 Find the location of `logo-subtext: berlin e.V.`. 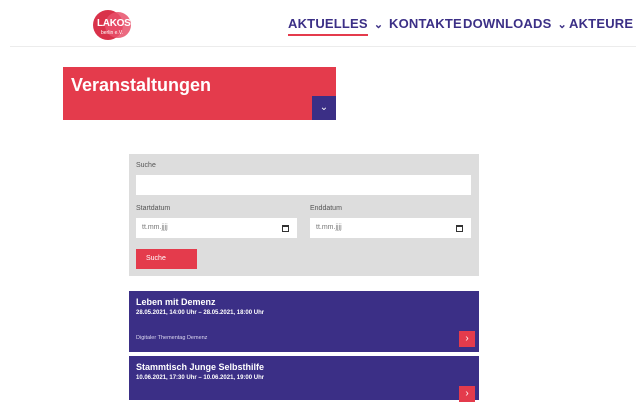

logo-subtext: berlin e.V. is located at coordinates (112, 33).